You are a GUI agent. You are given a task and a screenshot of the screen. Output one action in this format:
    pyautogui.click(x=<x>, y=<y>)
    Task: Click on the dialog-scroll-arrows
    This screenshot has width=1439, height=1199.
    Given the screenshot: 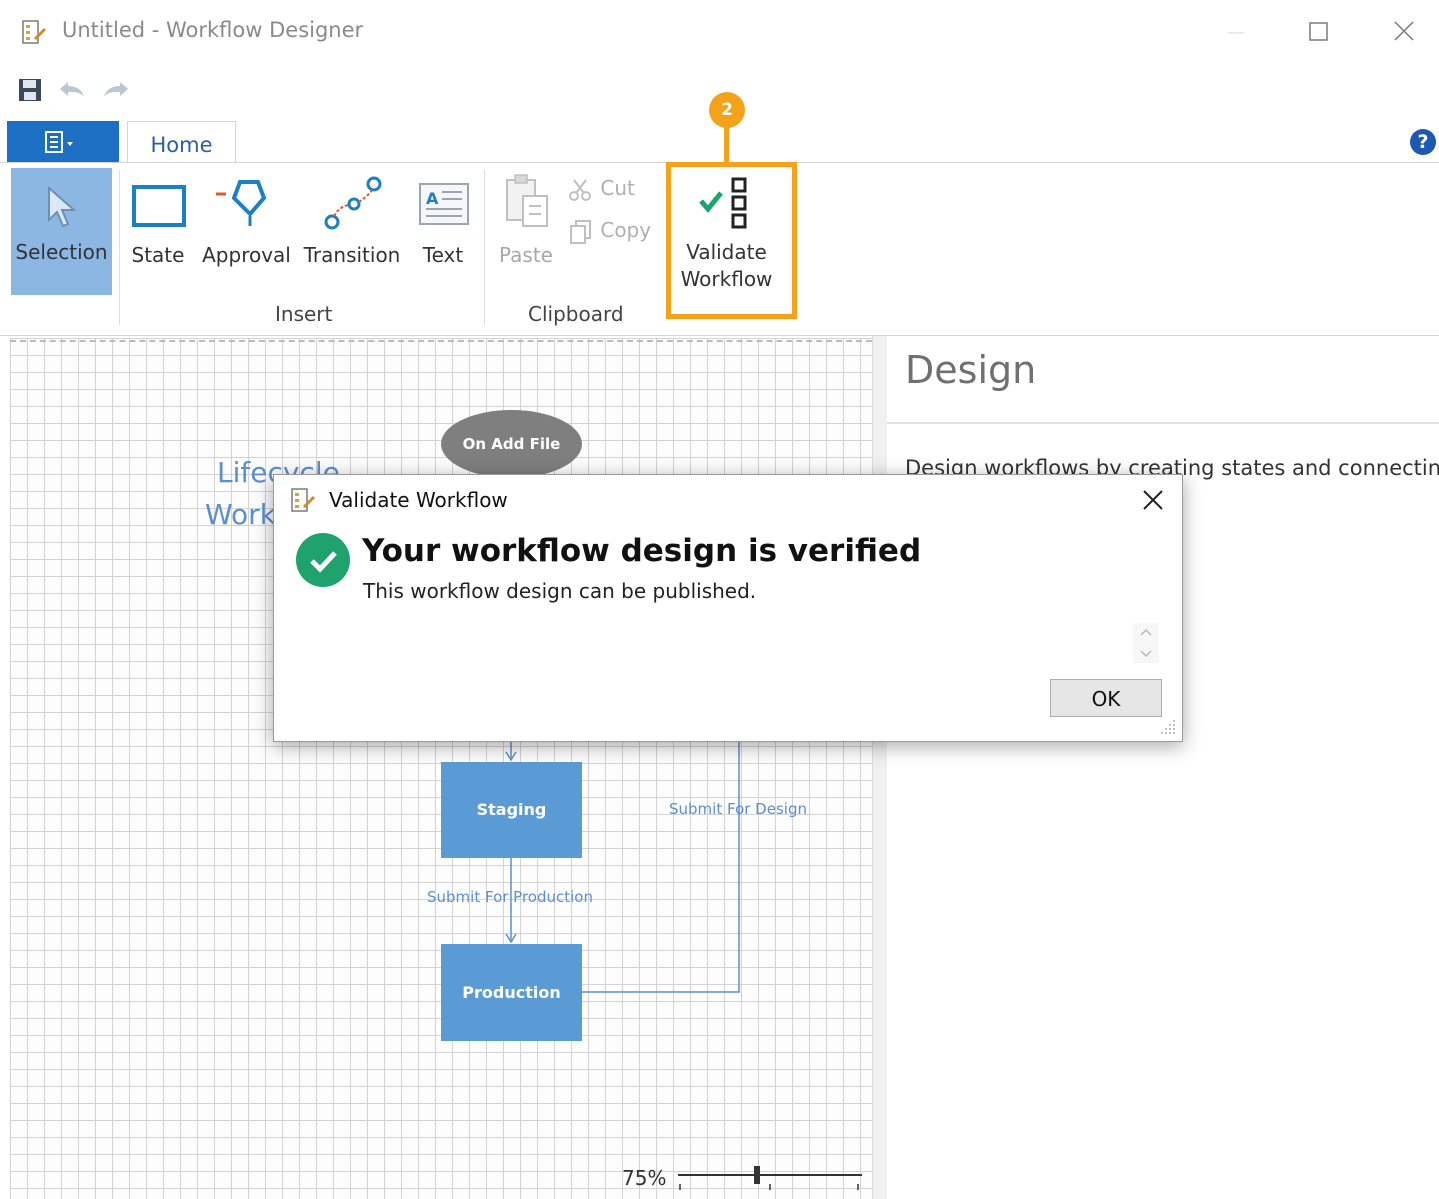 What is the action you would take?
    pyautogui.click(x=1146, y=643)
    